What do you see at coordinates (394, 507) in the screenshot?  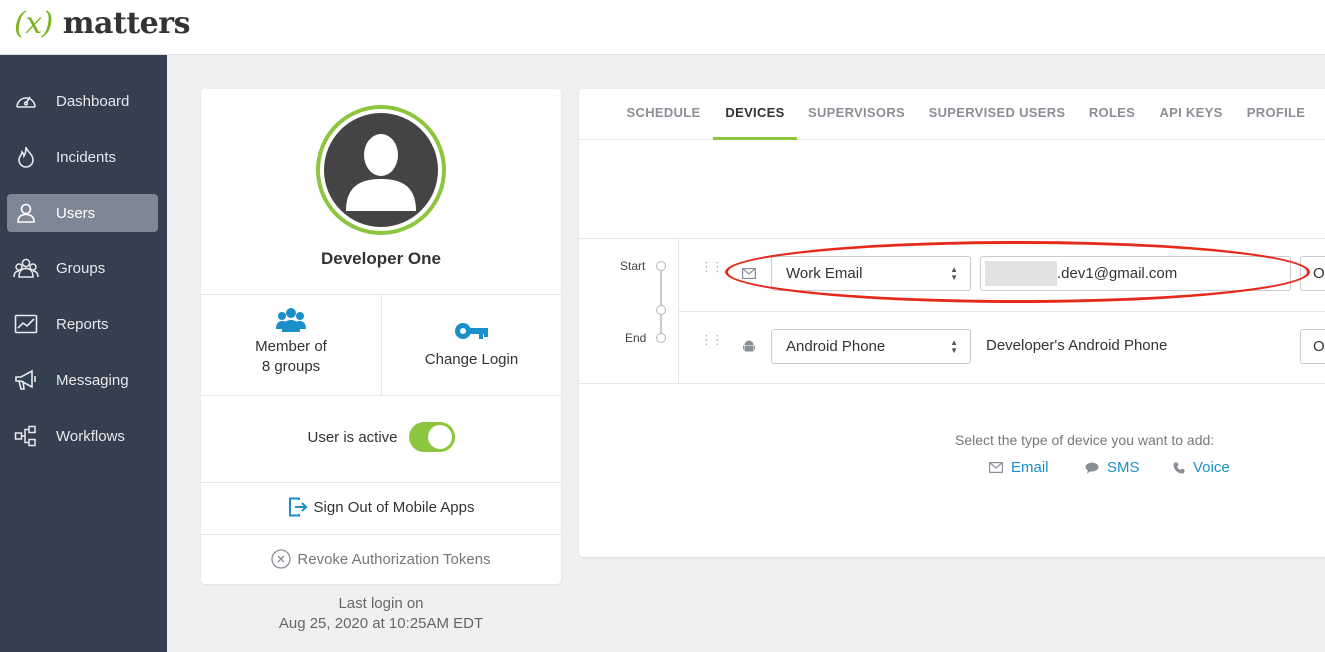 I see `sign-out-mobile-label: Sign Out of Mobile Apps` at bounding box center [394, 507].